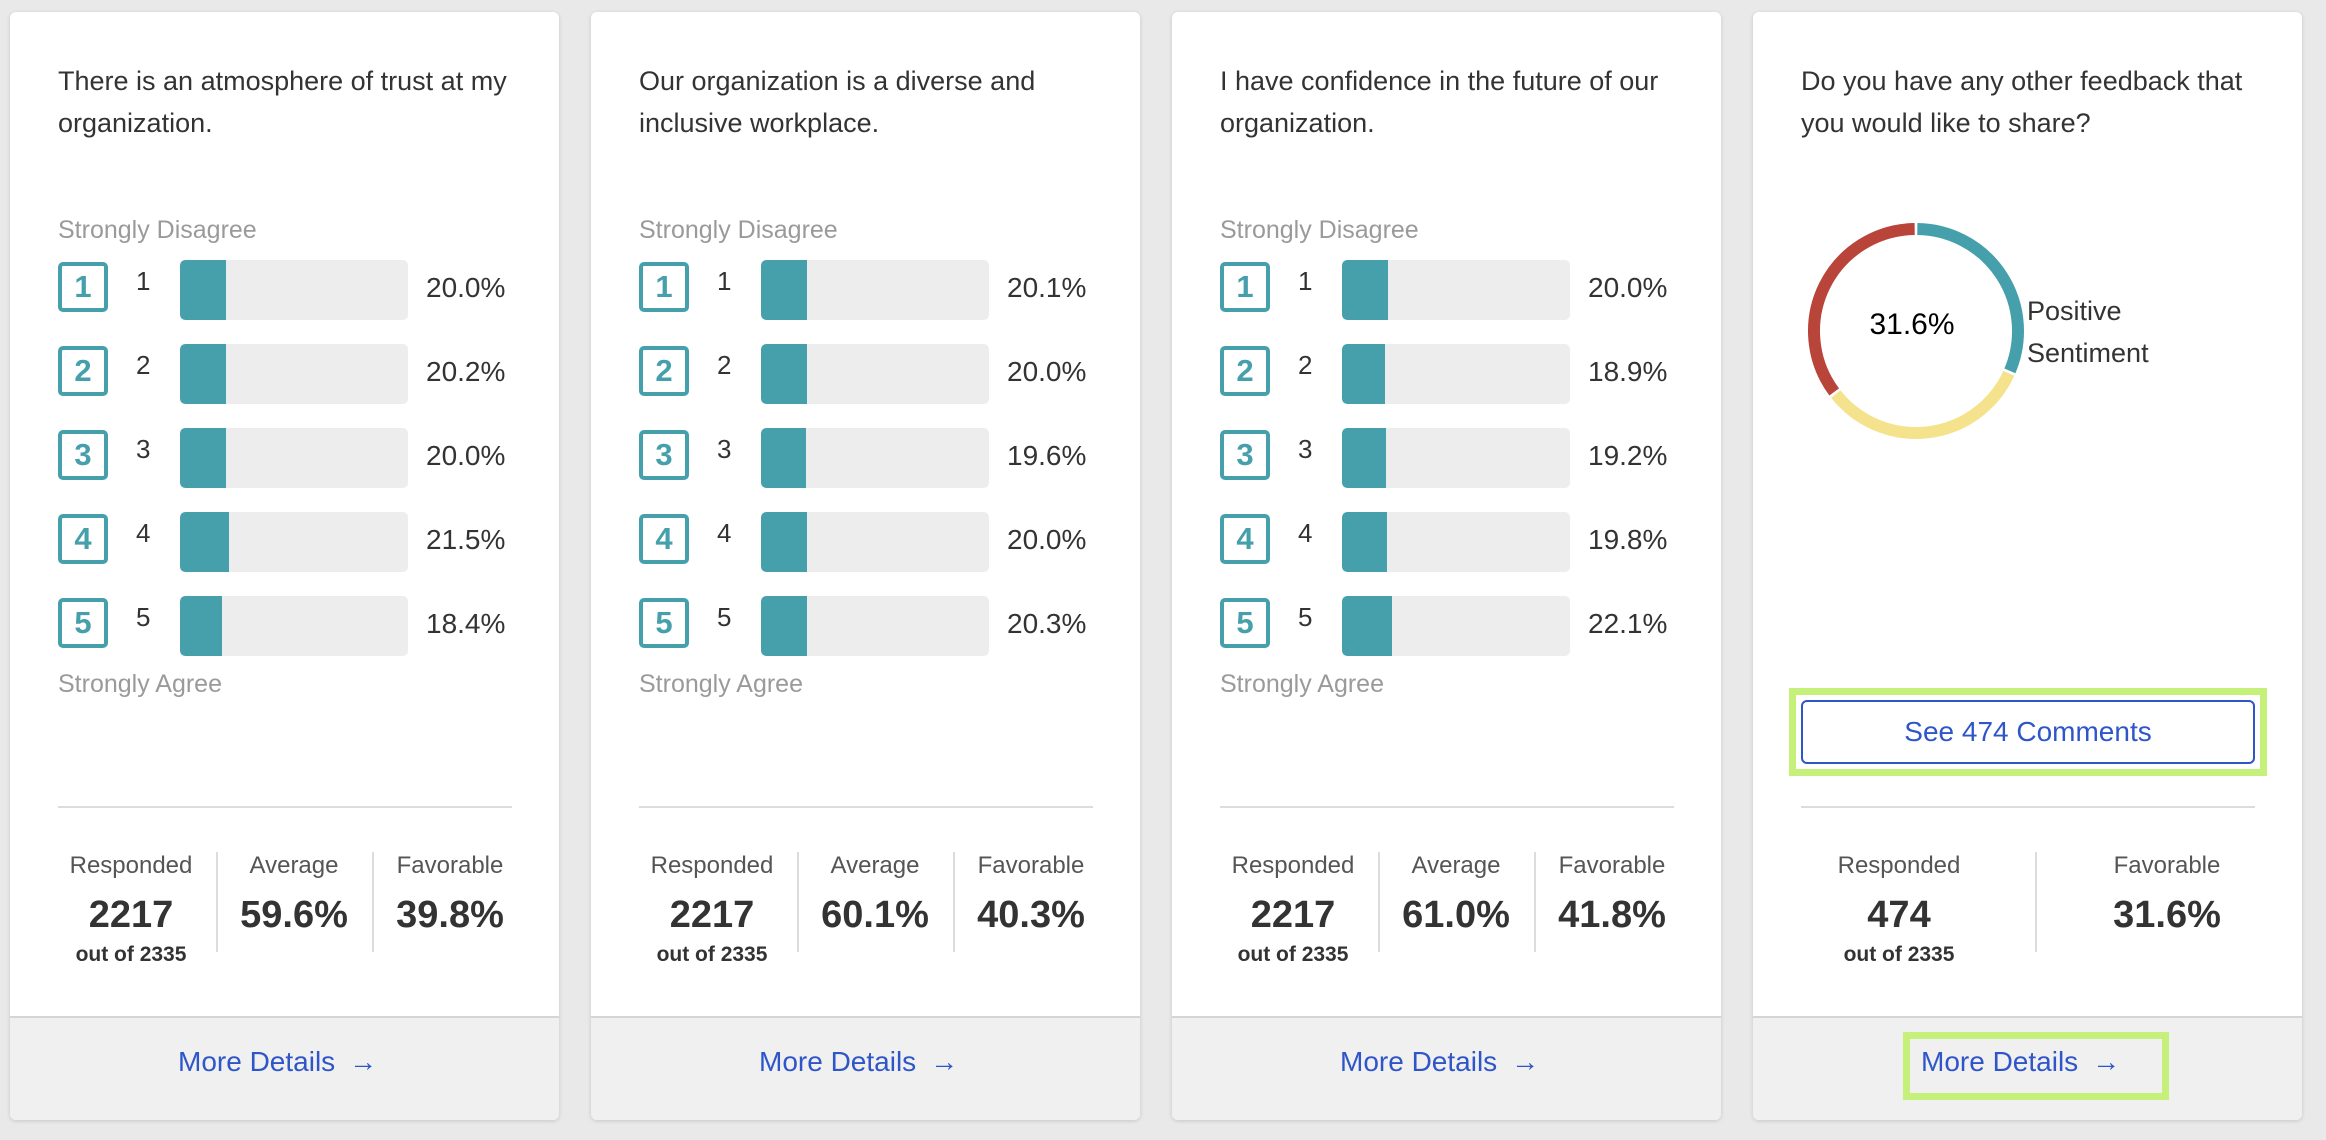 This screenshot has height=1140, width=2326. What do you see at coordinates (1970, 298) in the screenshot?
I see `donut-segment-positive` at bounding box center [1970, 298].